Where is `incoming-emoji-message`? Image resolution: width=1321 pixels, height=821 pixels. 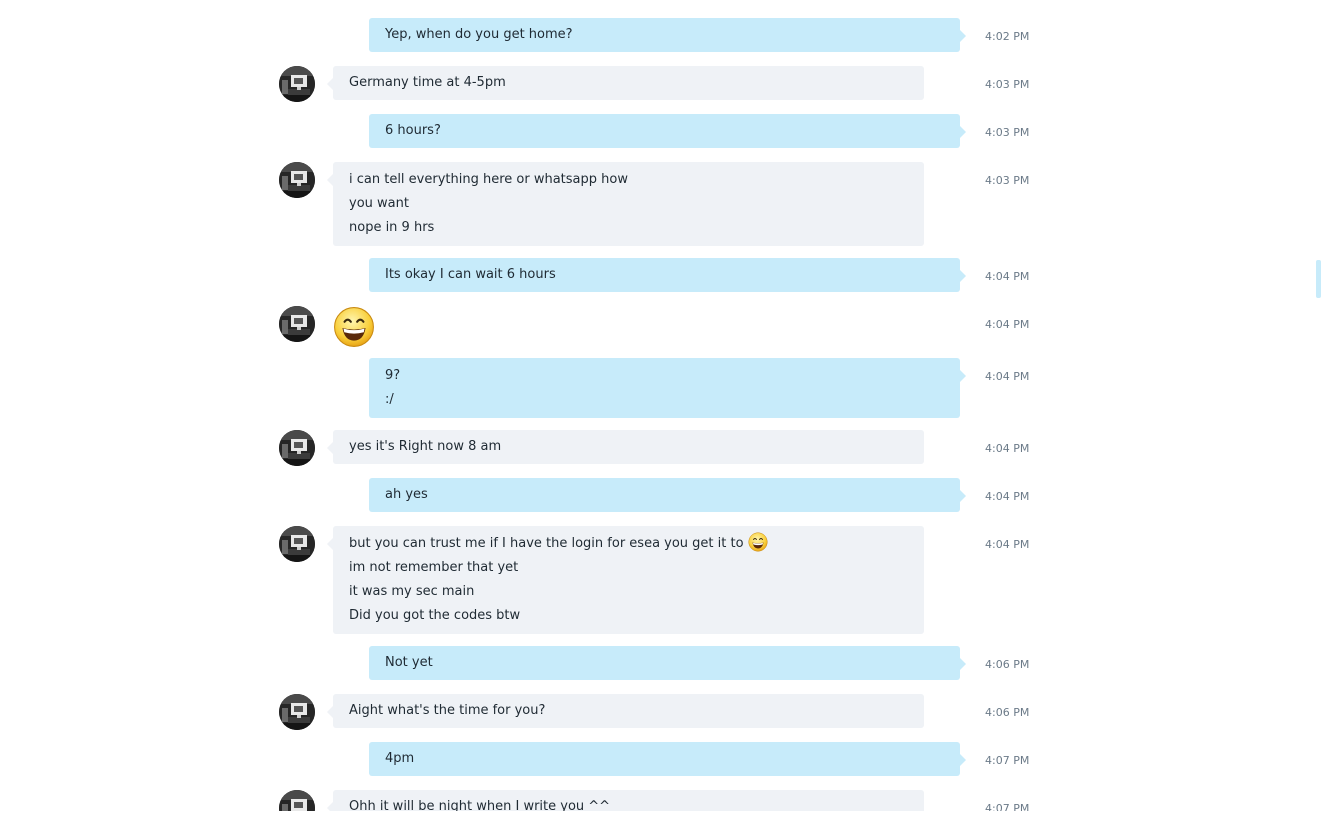 incoming-emoji-message is located at coordinates (363, 327).